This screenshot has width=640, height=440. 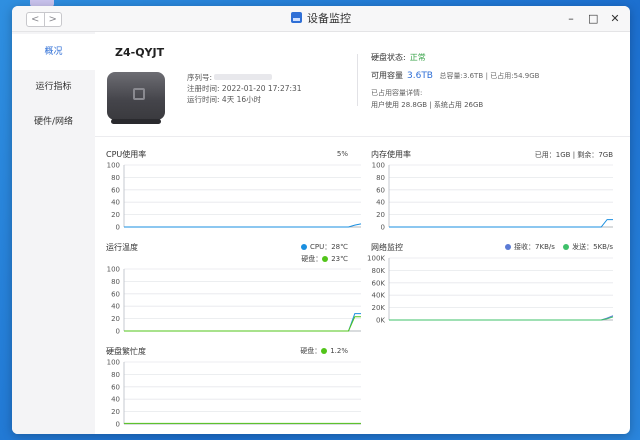 What do you see at coordinates (339, 351) in the screenshot?
I see `disk-busy-value: 1.2%` at bounding box center [339, 351].